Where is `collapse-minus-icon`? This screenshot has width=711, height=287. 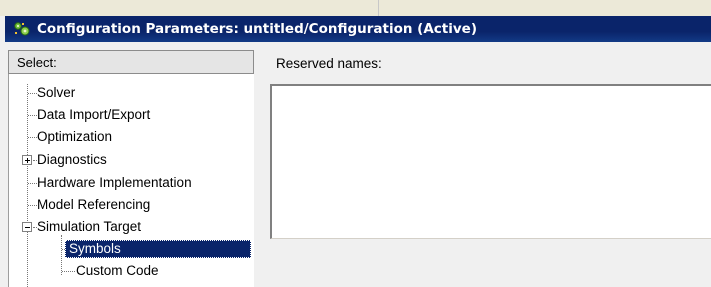 collapse-minus-icon is located at coordinates (27, 227).